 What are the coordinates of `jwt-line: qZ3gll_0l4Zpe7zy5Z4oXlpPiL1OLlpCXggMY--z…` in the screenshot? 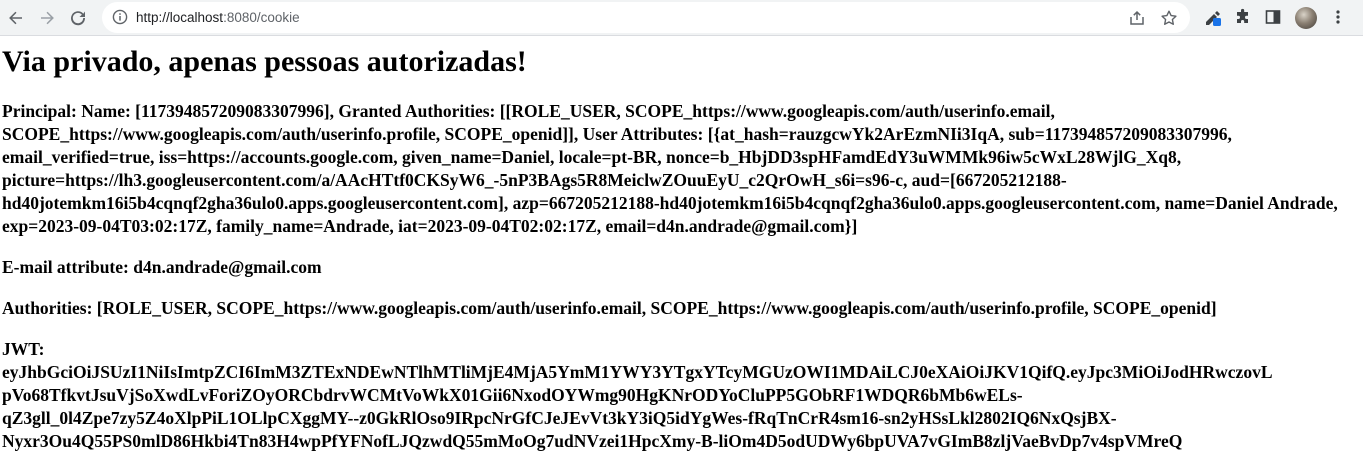 It's located at (559, 418).